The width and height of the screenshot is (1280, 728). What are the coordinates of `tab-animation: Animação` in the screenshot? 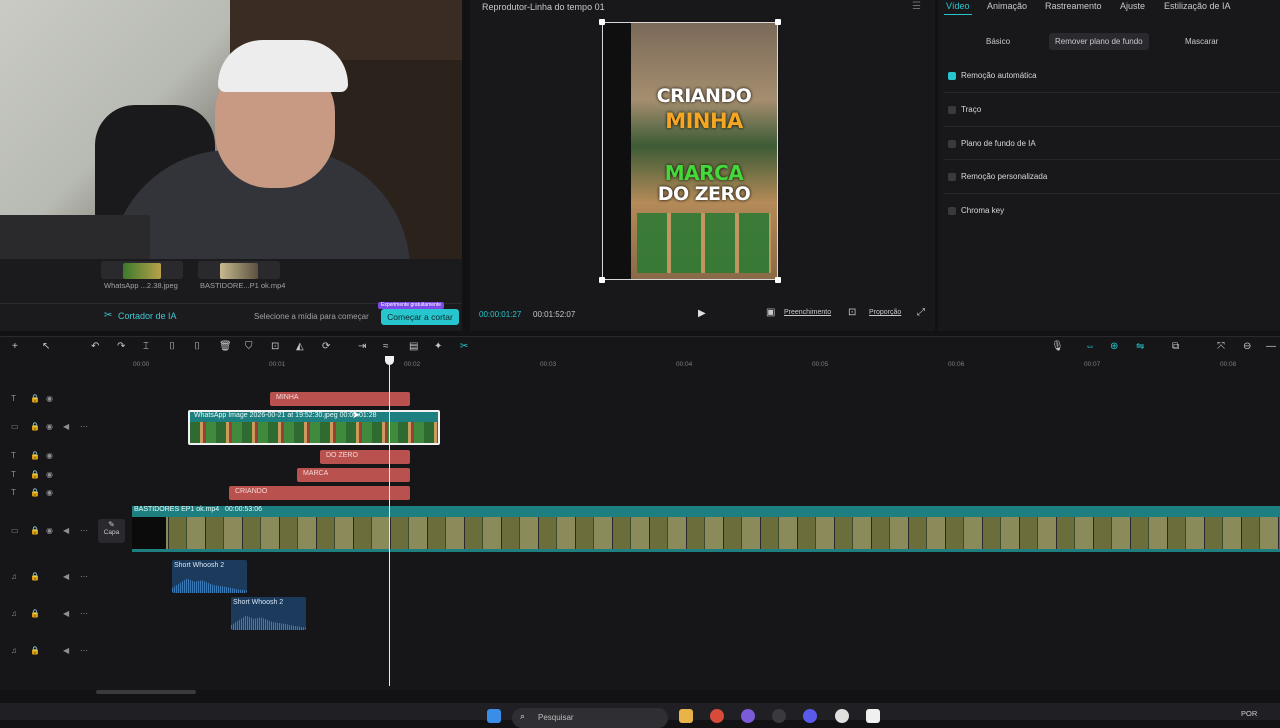 It's located at (1007, 6).